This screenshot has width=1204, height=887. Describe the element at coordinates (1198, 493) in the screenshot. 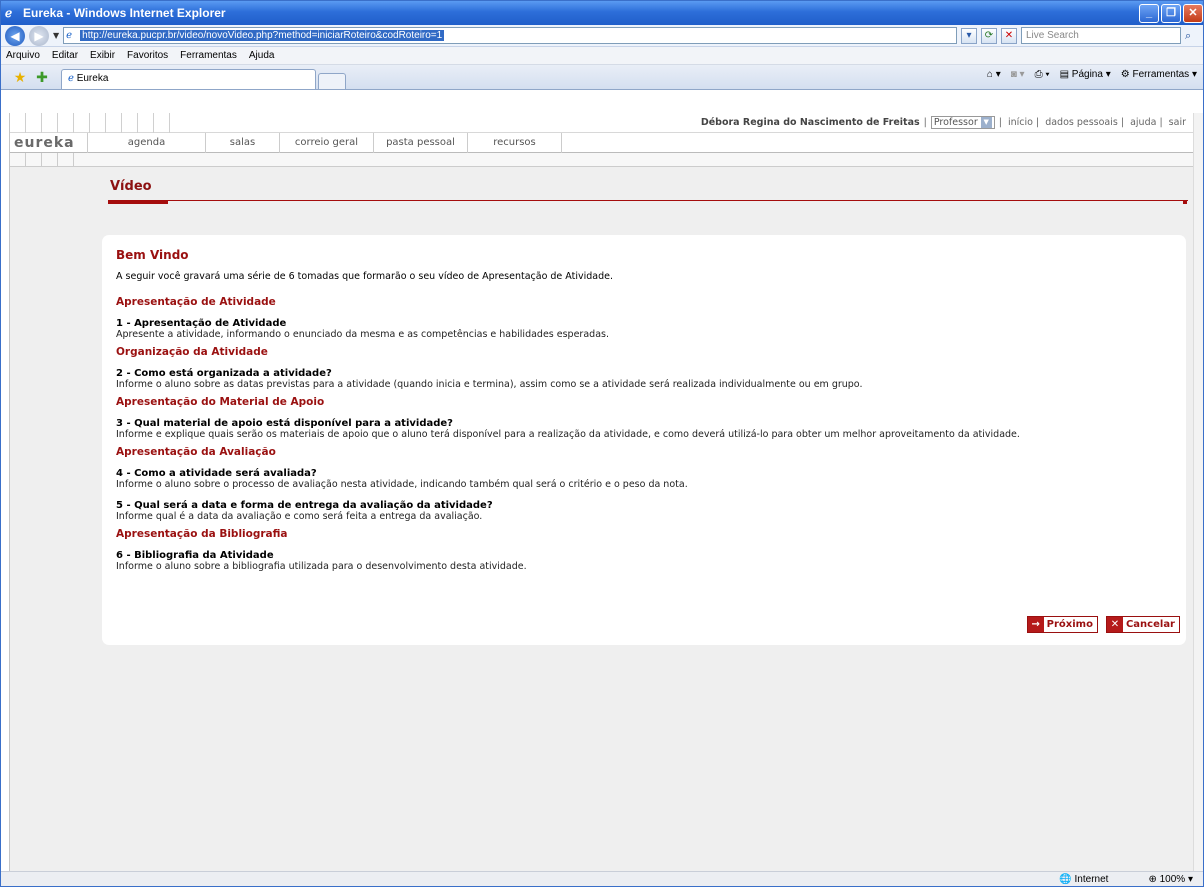

I see `vertical-scrollbar` at that location.